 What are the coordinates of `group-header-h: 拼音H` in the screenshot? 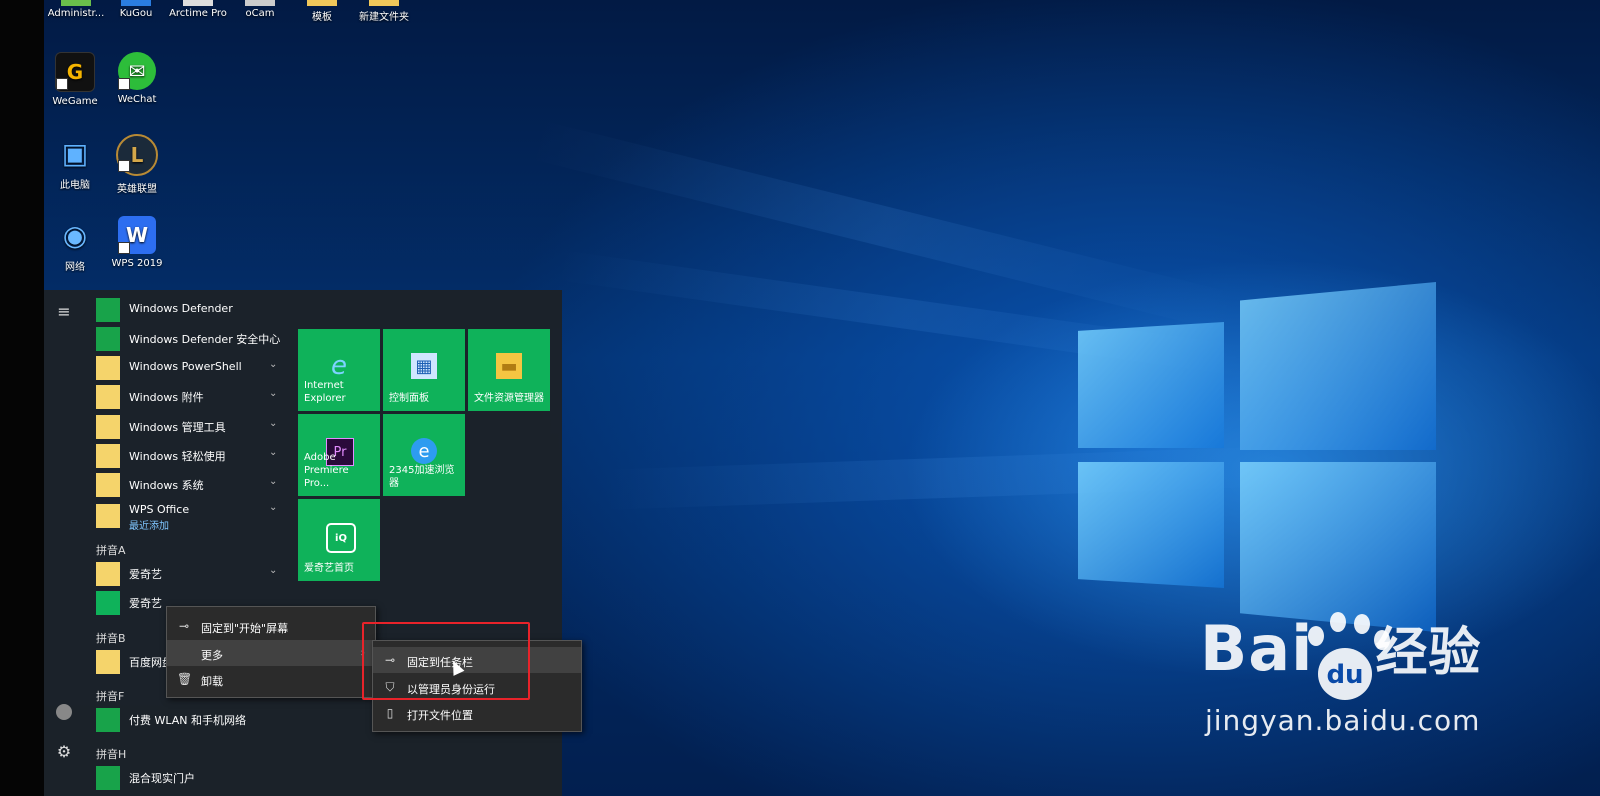 It's located at (111, 754).